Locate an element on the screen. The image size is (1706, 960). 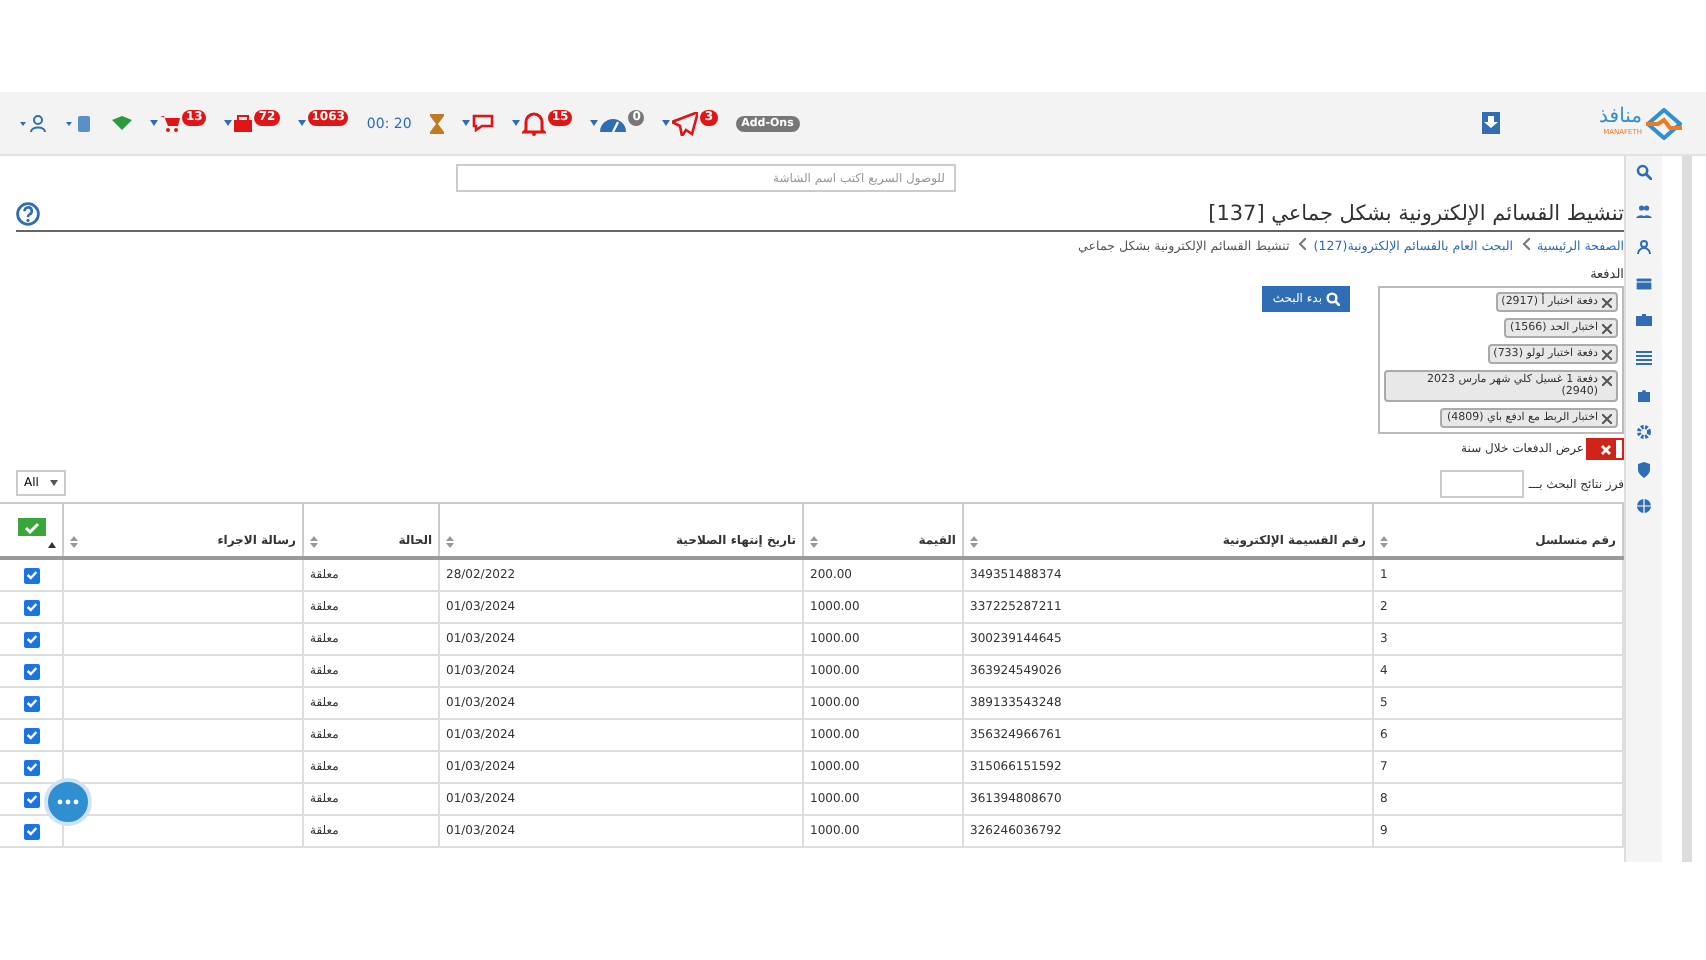
cart-icon is located at coordinates (170, 123).